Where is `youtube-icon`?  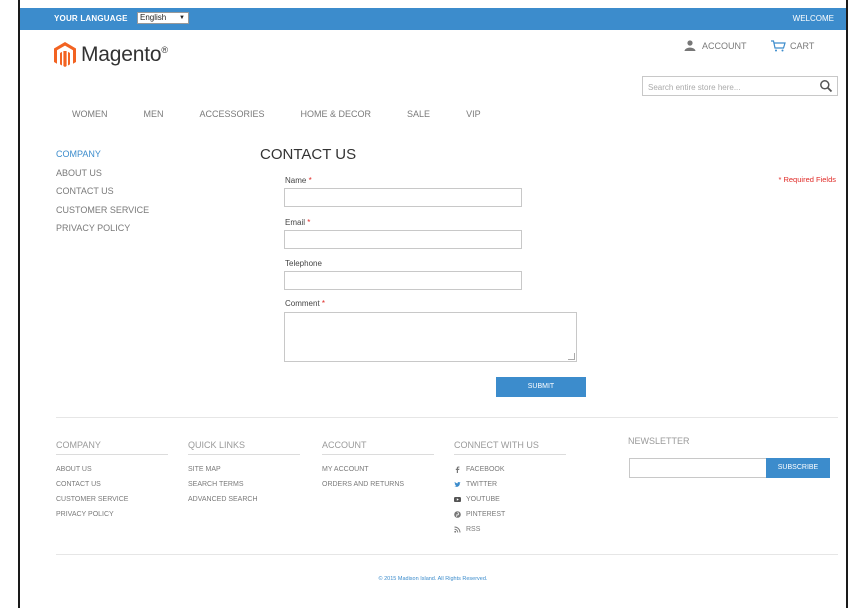 youtube-icon is located at coordinates (457, 499).